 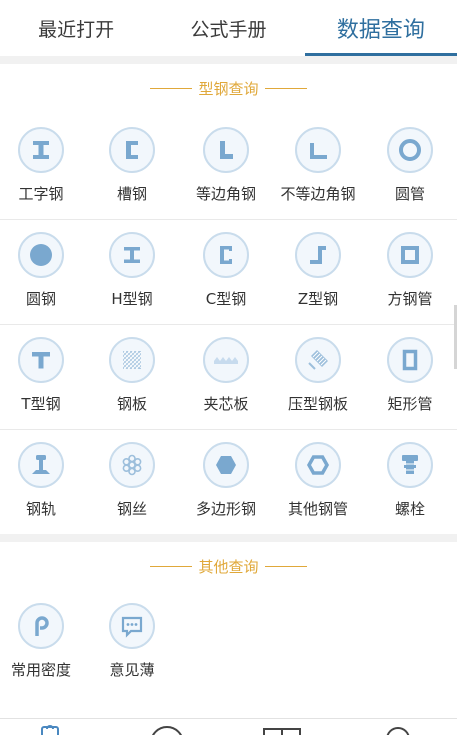 I want to click on item-label: 钢丝, so click(x=131, y=509).